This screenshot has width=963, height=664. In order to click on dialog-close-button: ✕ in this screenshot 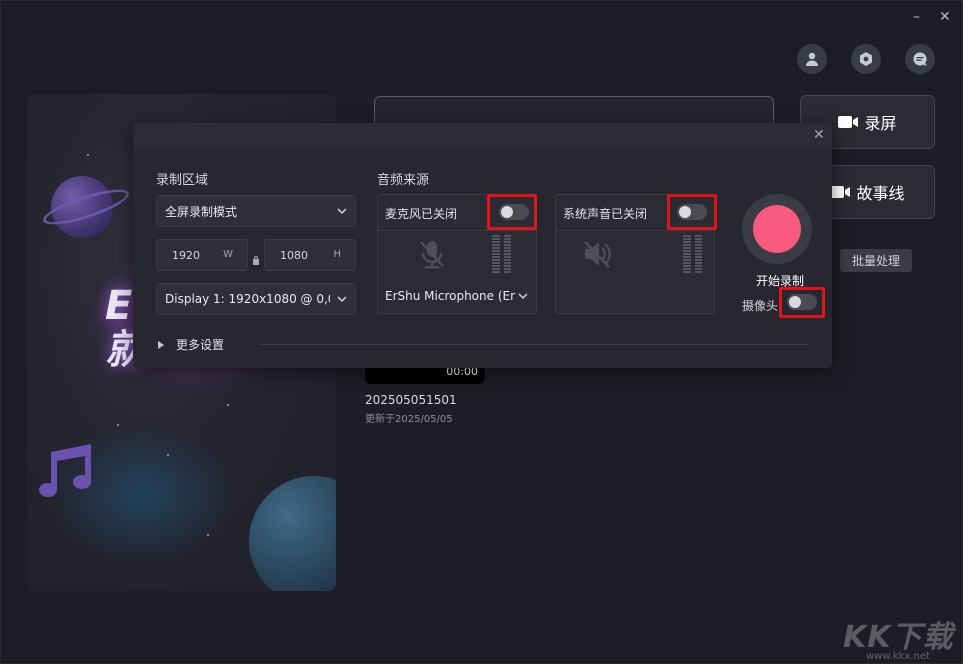, I will do `click(819, 135)`.